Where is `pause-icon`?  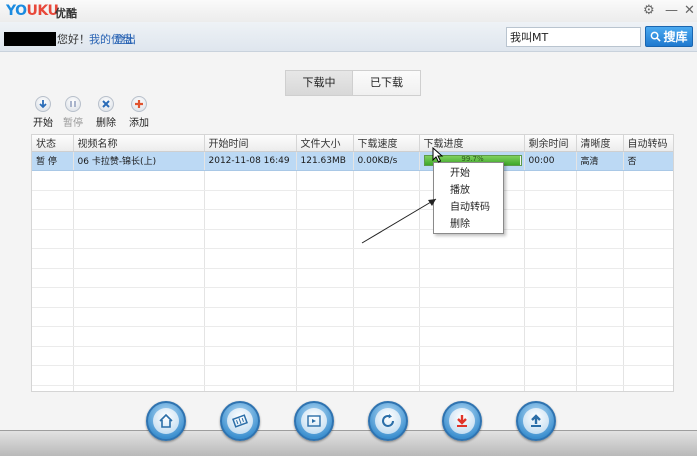
pause-icon is located at coordinates (73, 104).